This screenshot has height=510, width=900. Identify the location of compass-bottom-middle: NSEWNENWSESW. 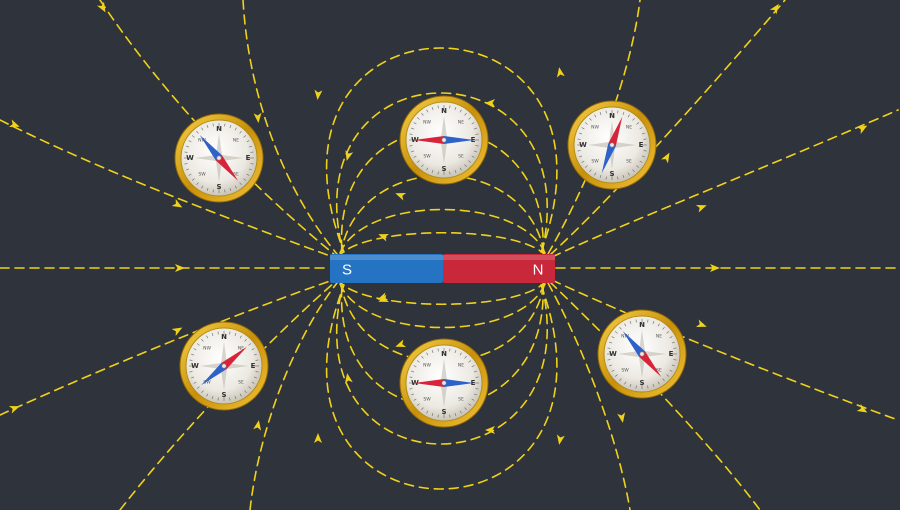
(444, 383).